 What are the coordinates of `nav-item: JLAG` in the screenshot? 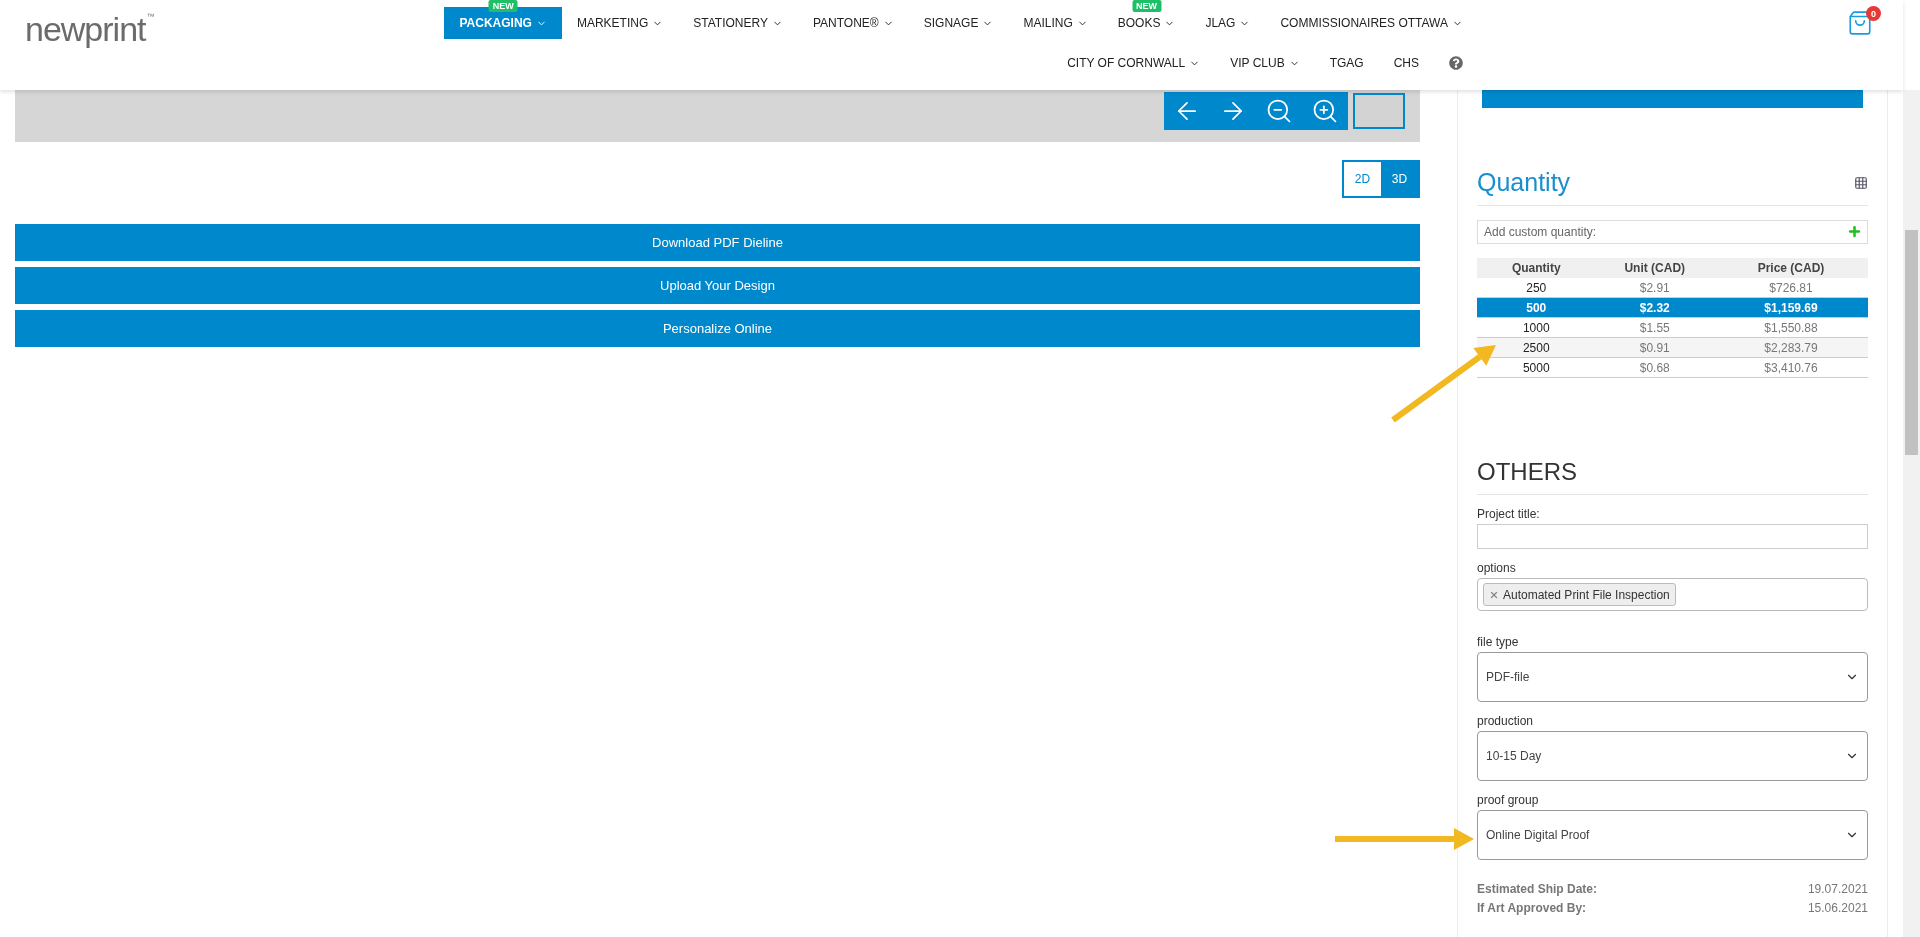 It's located at (1228, 23).